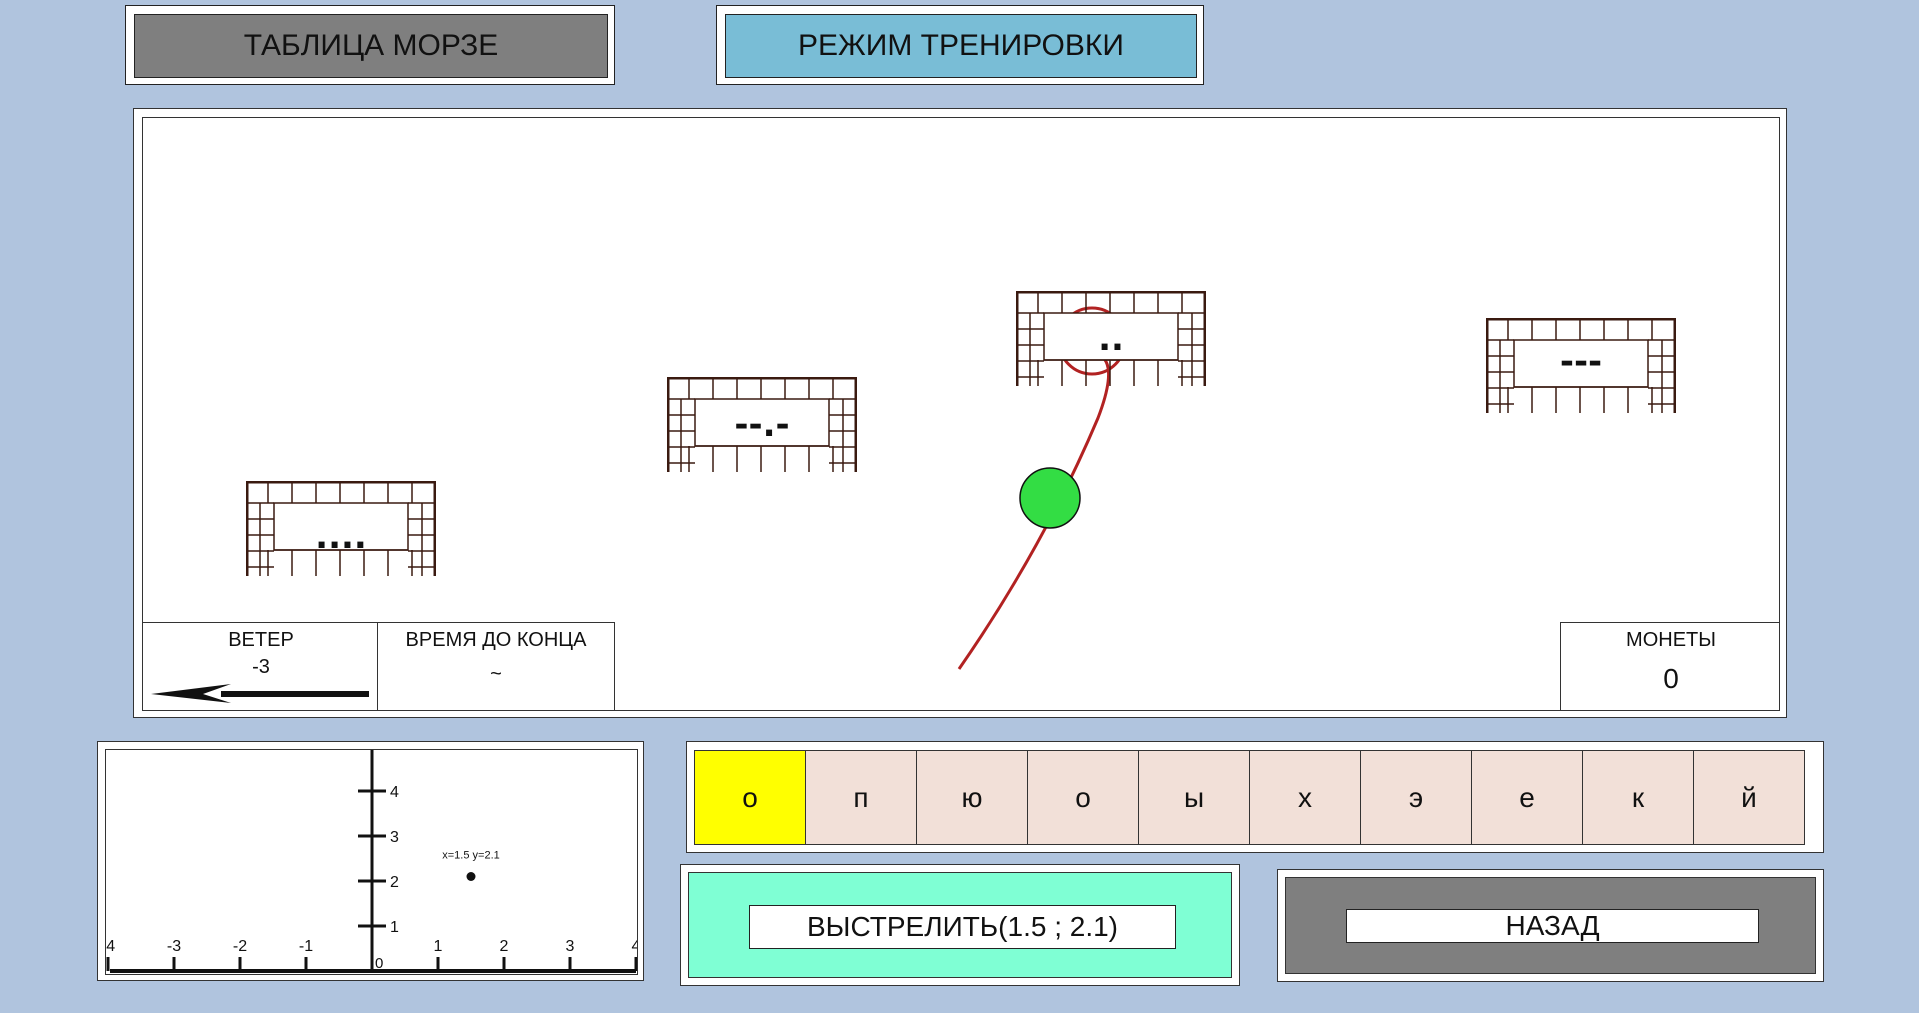 Image resolution: width=1919 pixels, height=1013 pixels. What do you see at coordinates (394, 792) in the screenshot?
I see `y-tick-label: 4` at bounding box center [394, 792].